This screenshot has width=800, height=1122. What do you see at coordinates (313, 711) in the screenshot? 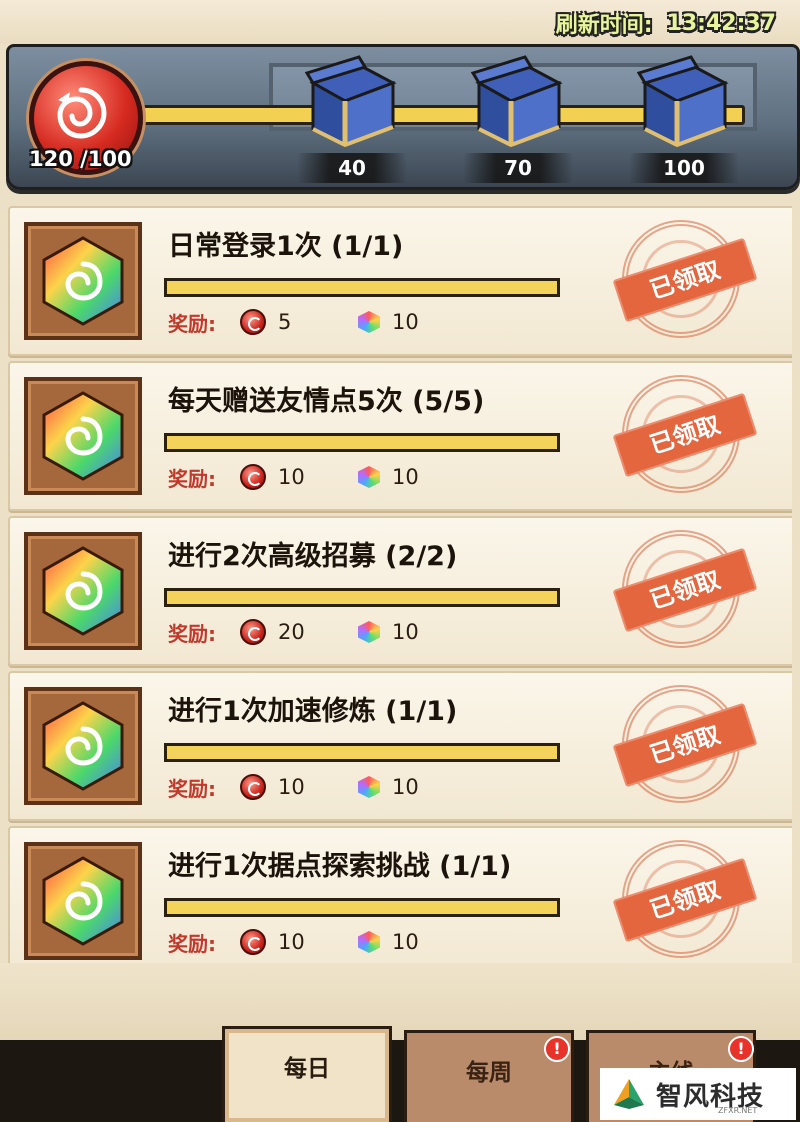
I see `task-title: 进行1次加速修炼 (1/1)` at bounding box center [313, 711].